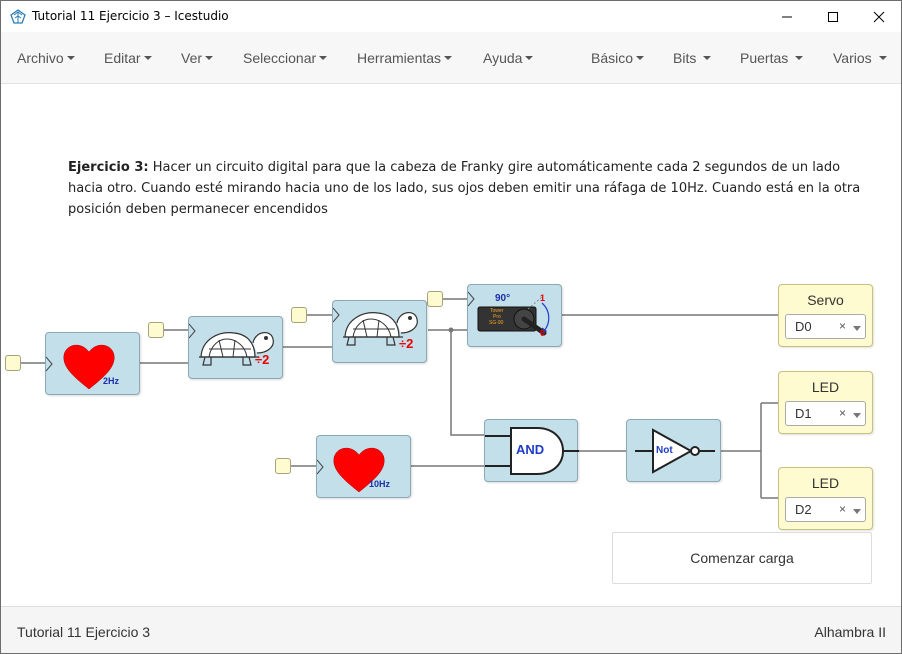 This screenshot has width=902, height=654. I want to click on close-button, so click(879, 16).